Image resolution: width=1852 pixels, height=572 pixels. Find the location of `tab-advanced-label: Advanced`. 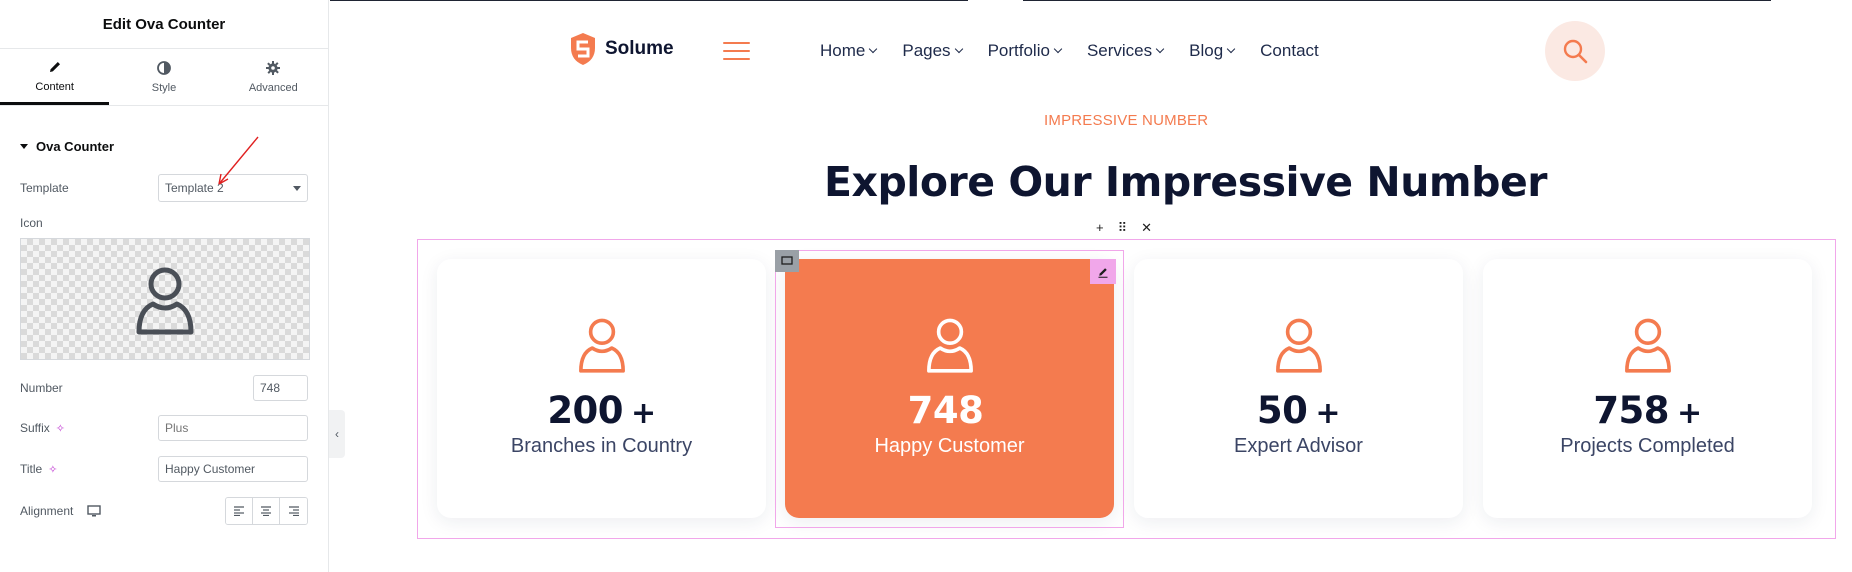

tab-advanced-label: Advanced is located at coordinates (273, 88).